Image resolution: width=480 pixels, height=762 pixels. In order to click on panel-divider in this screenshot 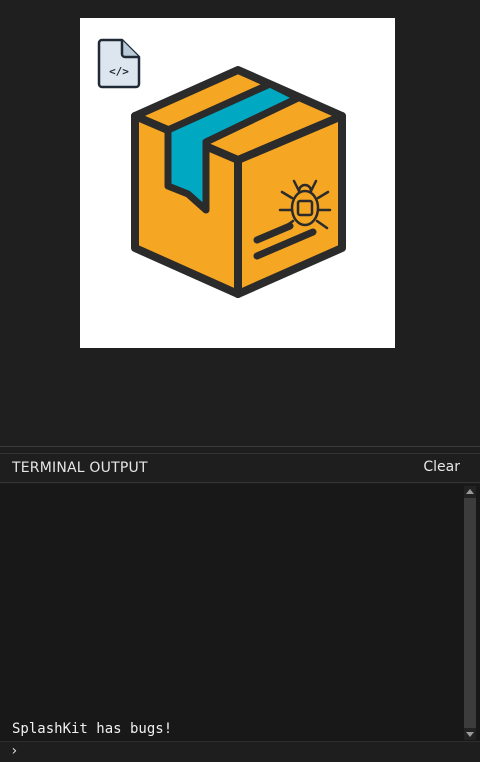, I will do `click(240, 446)`.